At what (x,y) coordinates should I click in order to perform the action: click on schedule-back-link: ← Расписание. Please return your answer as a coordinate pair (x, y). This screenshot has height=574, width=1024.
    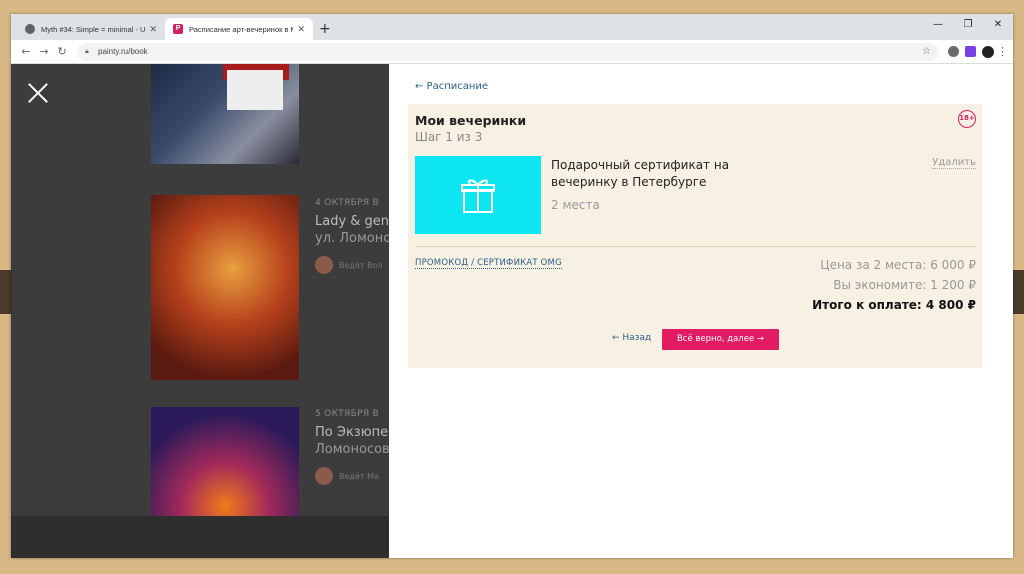
    Looking at the image, I should click on (451, 86).